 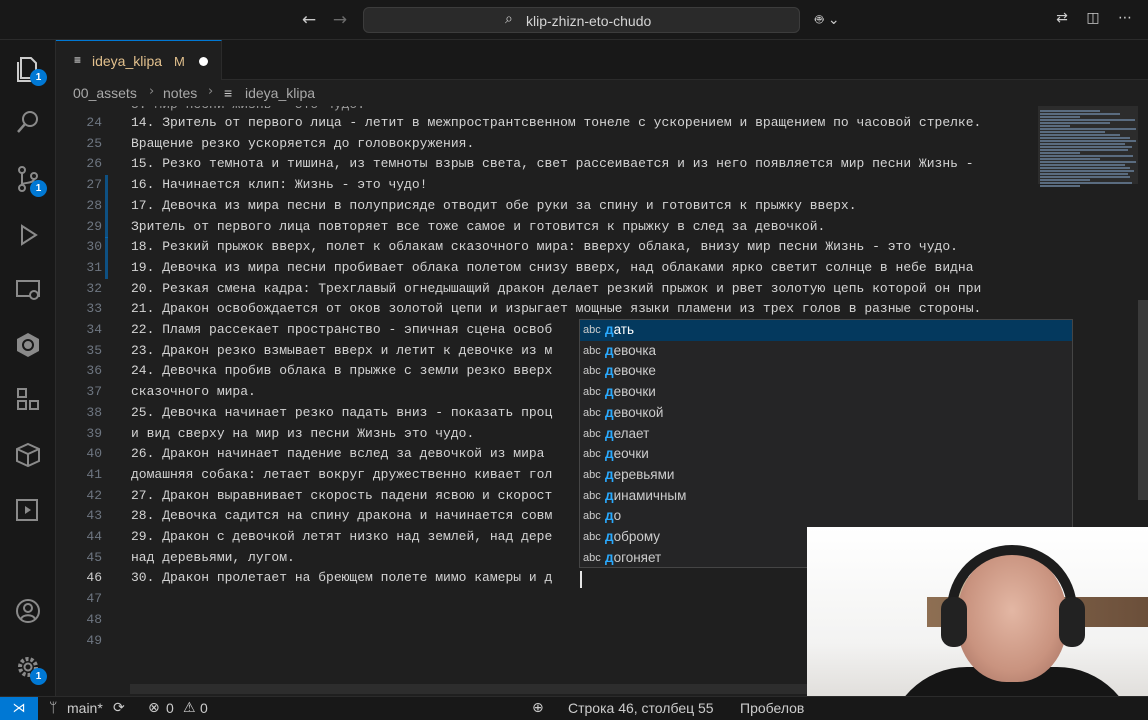 I want to click on suggestion-label: деревьями, so click(x=639, y=474).